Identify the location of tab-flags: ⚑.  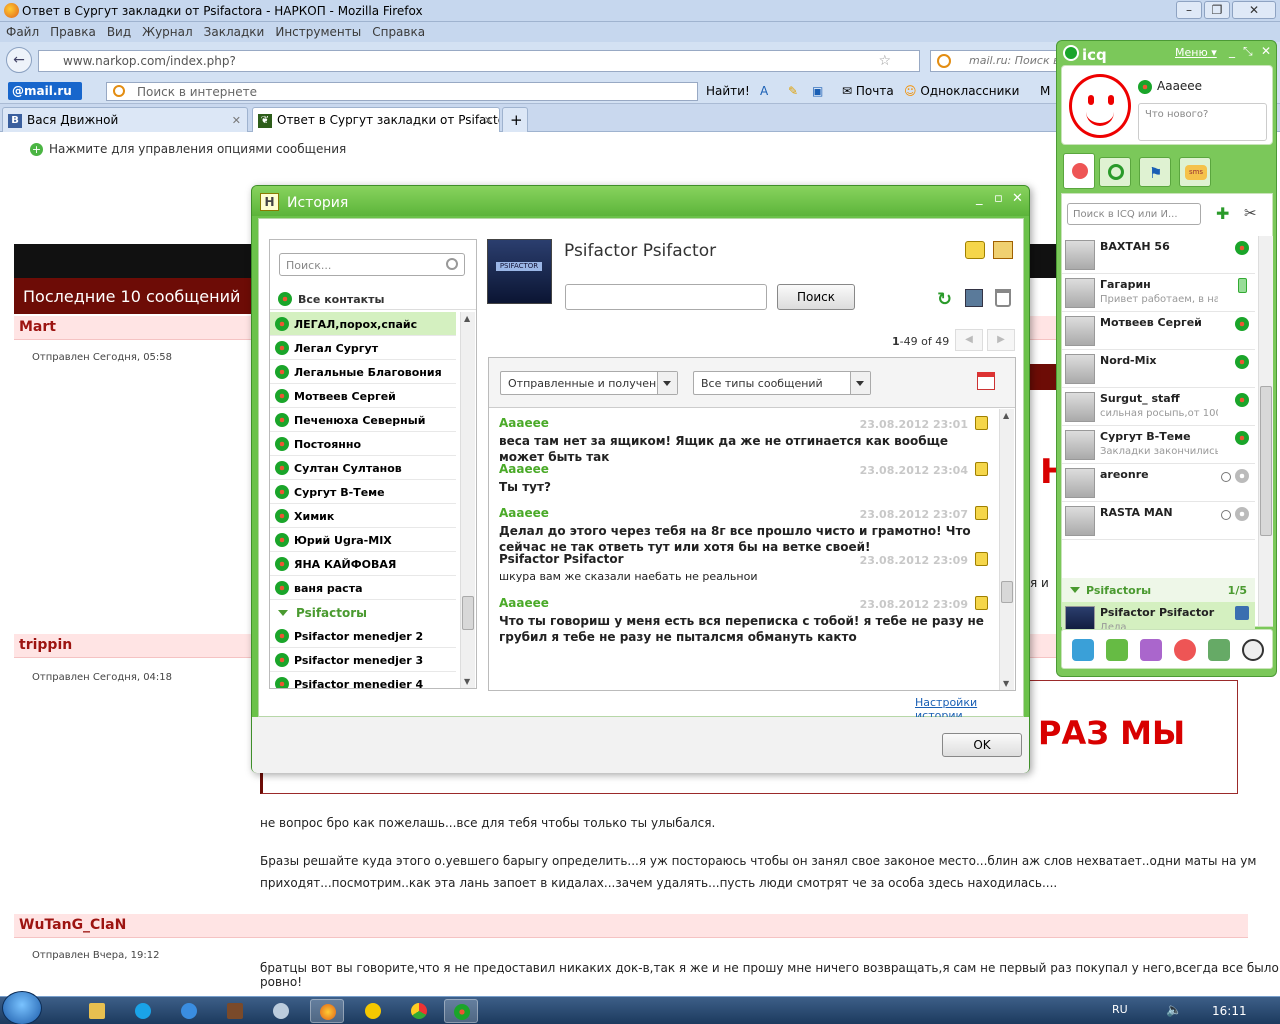
(1155, 172).